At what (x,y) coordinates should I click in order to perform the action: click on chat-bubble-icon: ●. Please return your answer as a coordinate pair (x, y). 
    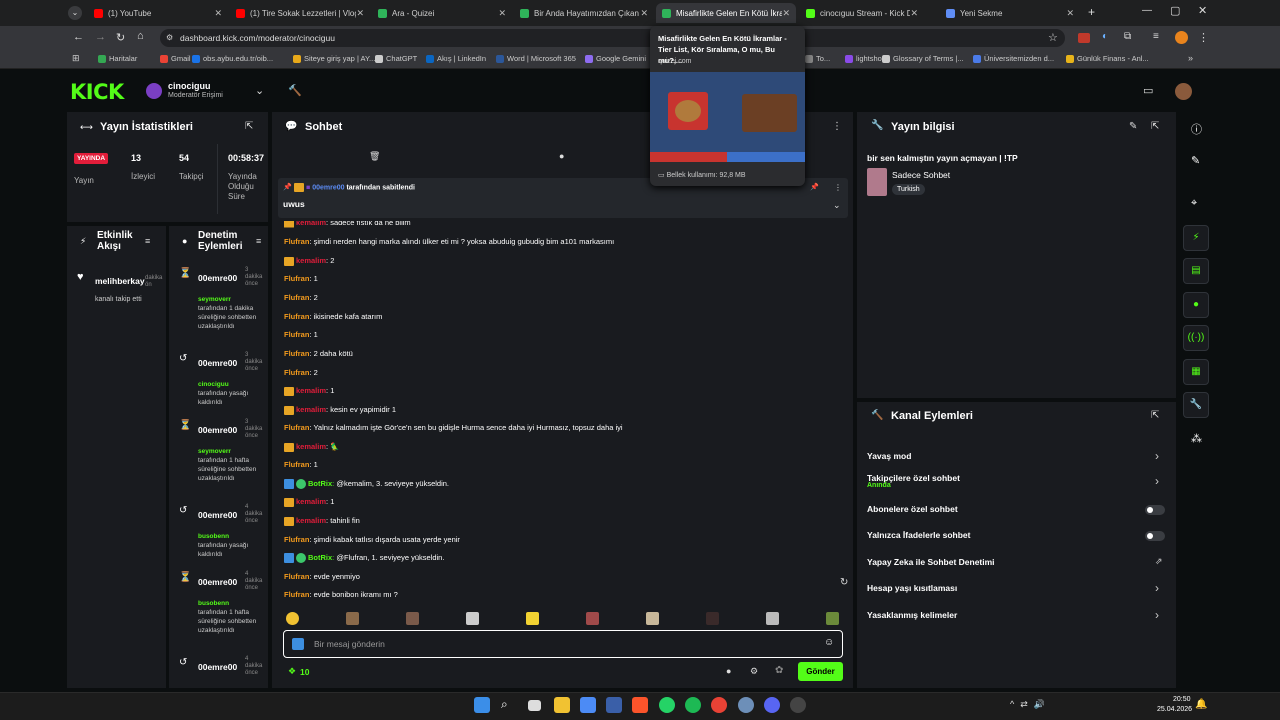
    Looking at the image, I should click on (728, 671).